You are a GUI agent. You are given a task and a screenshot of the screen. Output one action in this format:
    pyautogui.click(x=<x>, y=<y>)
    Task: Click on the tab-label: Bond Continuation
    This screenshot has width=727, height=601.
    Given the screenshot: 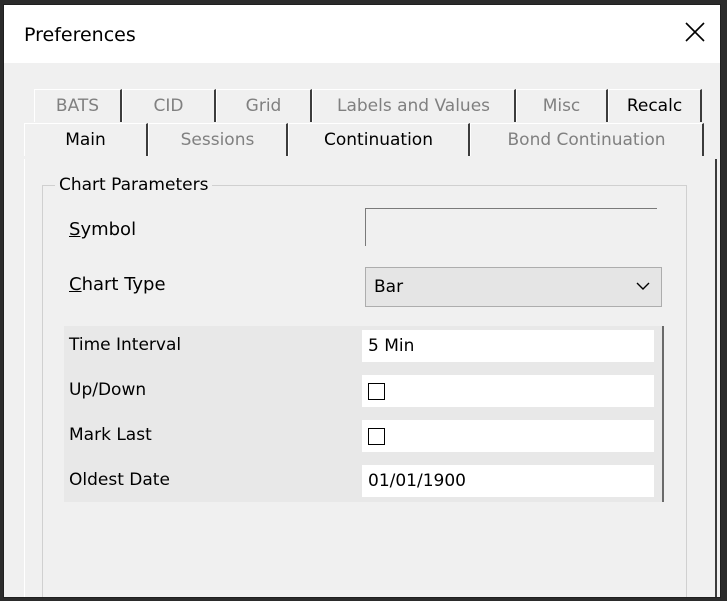 What is the action you would take?
    pyautogui.click(x=586, y=140)
    